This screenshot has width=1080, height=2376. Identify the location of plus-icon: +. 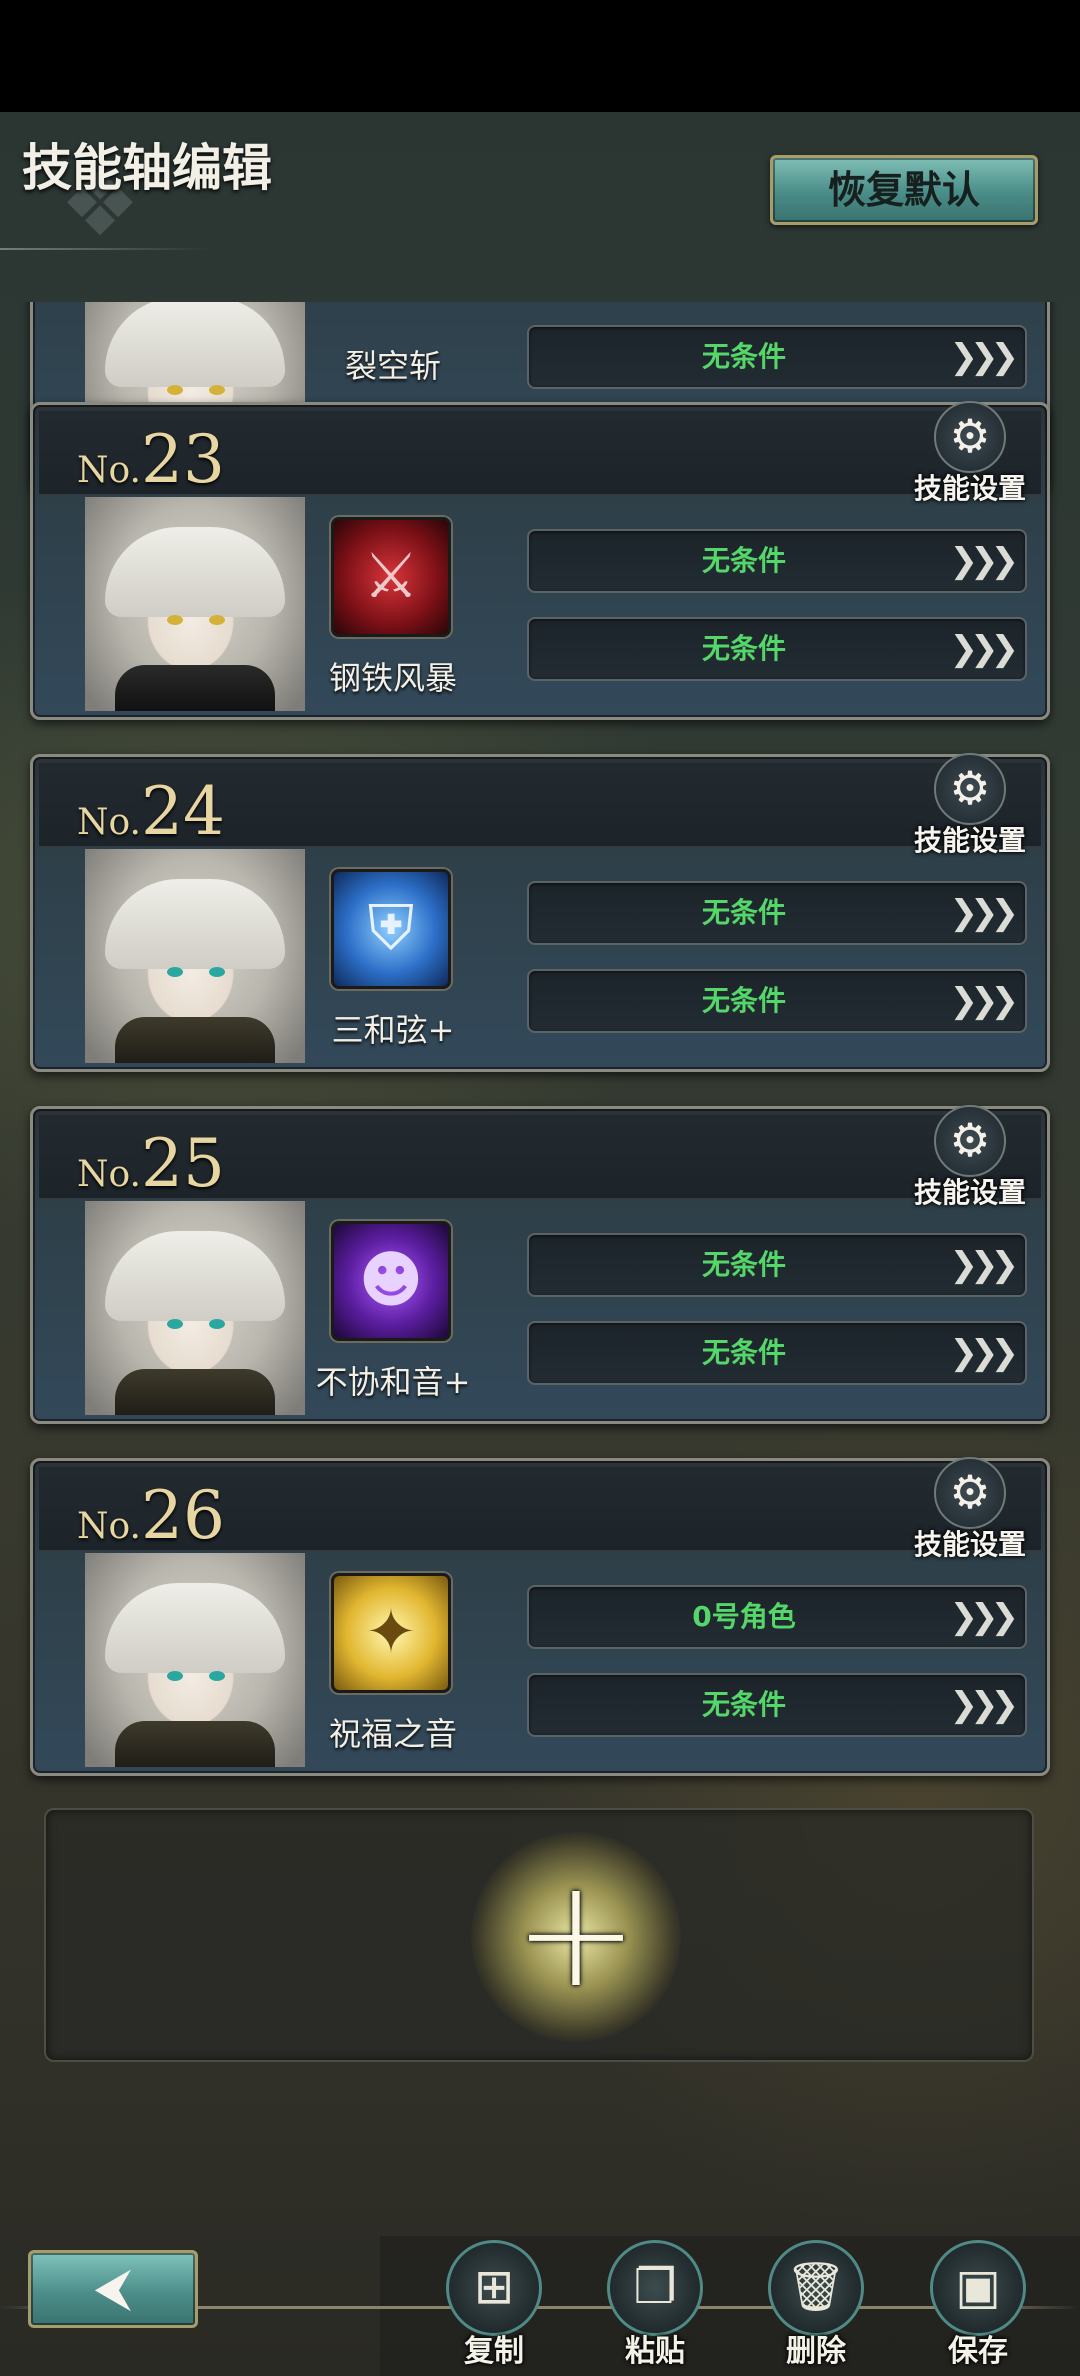
(576, 1937).